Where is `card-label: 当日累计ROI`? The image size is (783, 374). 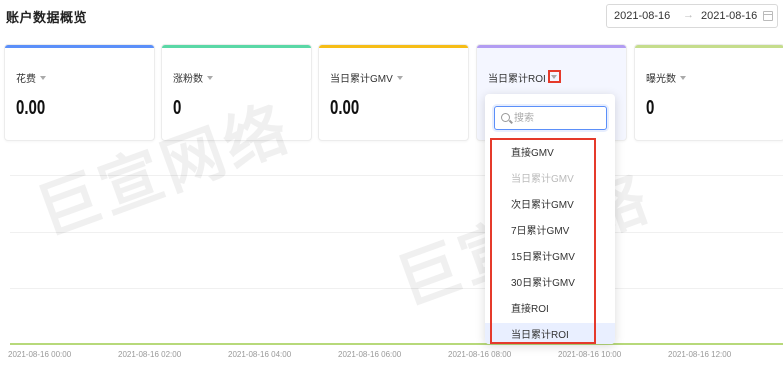 card-label: 当日累计ROI is located at coordinates (524, 77).